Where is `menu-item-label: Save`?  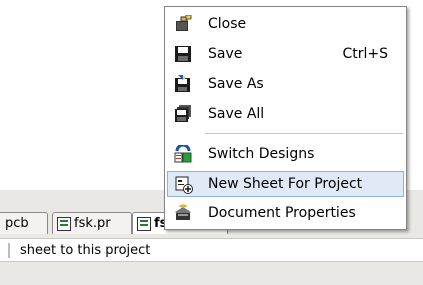 menu-item-label: Save is located at coordinates (225, 54).